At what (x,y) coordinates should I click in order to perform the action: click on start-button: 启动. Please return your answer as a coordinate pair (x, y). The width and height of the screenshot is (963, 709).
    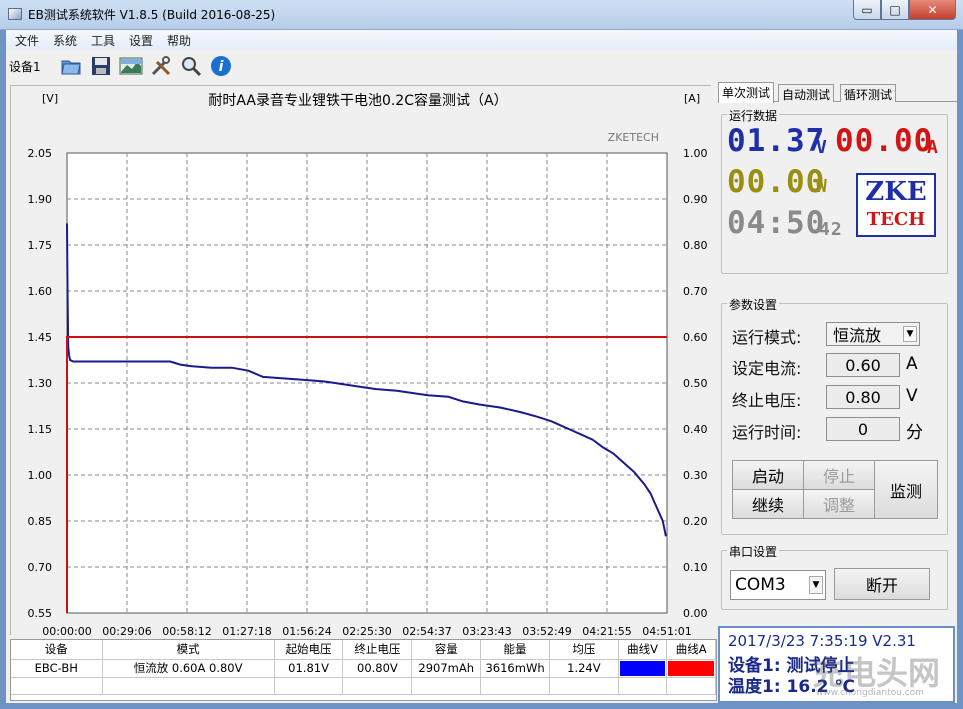
    Looking at the image, I should click on (768, 475).